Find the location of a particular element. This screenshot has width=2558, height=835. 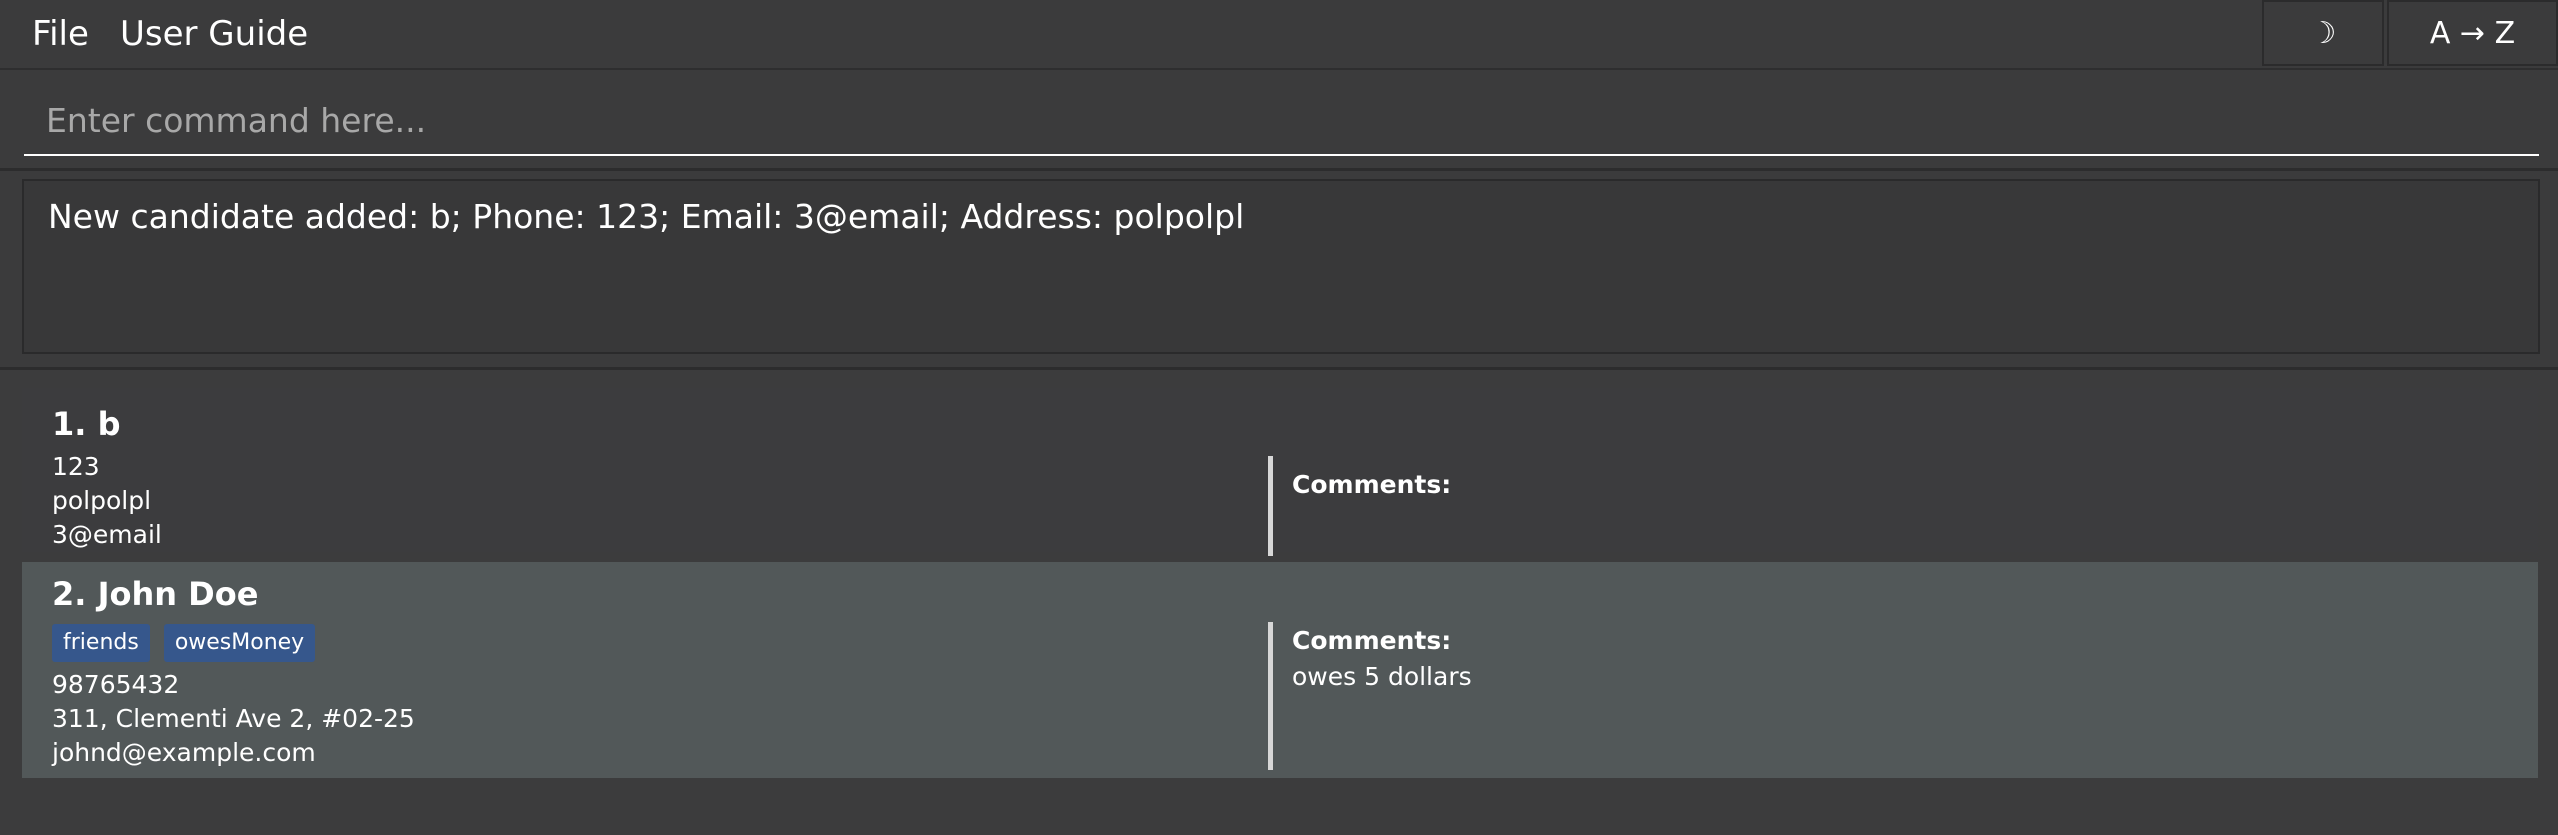

menu-bar: File User Guide ☽ A → Z is located at coordinates (1279, 35).